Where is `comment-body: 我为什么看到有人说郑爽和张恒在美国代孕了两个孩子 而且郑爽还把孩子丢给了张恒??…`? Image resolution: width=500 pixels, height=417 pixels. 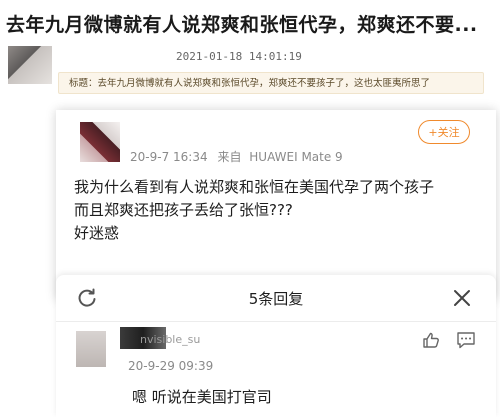
comment-body: 我为什么看到有人说郑爽和张恒在美国代孕了两个孩子 而且郑爽还把孩子丢给了张恒??… is located at coordinates (279, 210).